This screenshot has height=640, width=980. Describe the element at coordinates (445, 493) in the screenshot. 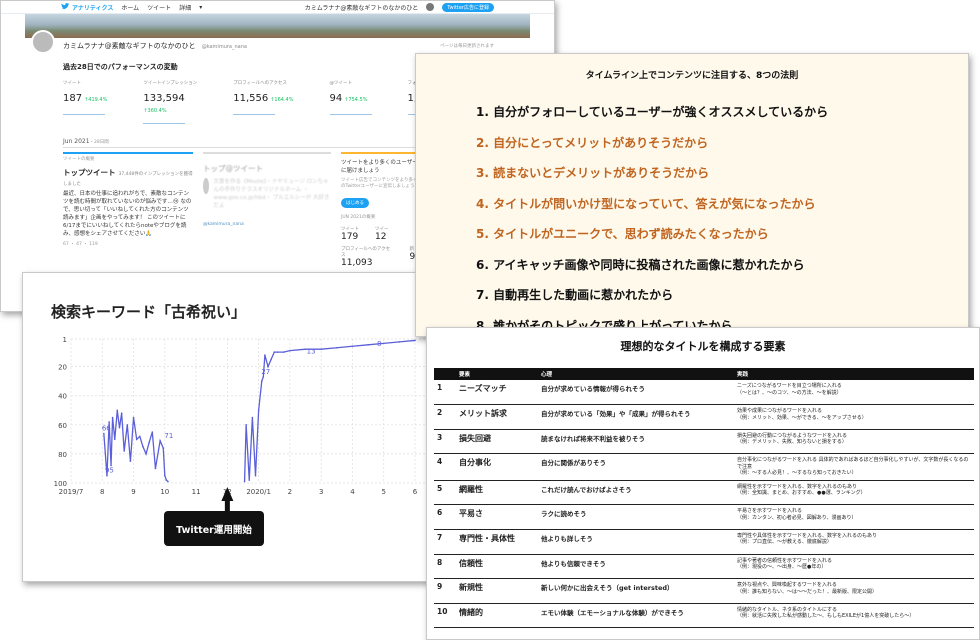

I see `row-number: 5` at that location.